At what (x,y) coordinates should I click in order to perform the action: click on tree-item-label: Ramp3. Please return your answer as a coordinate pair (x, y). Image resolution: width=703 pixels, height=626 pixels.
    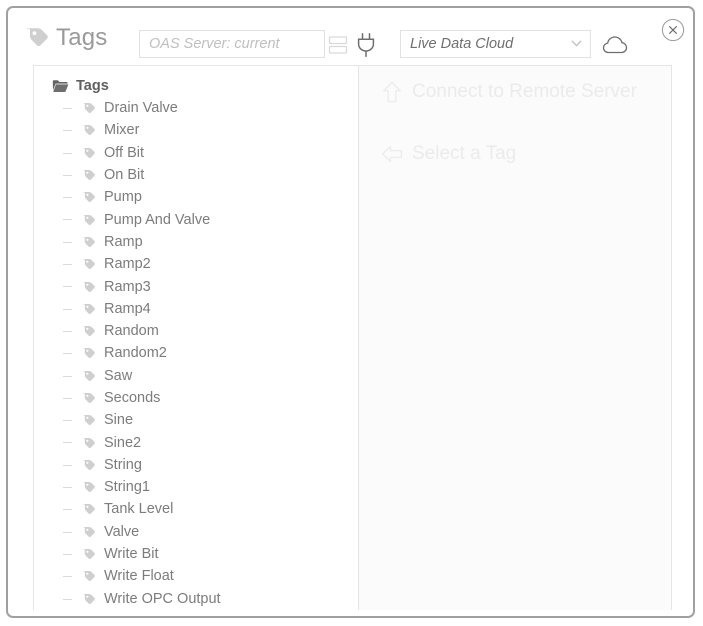
    Looking at the image, I should click on (127, 286).